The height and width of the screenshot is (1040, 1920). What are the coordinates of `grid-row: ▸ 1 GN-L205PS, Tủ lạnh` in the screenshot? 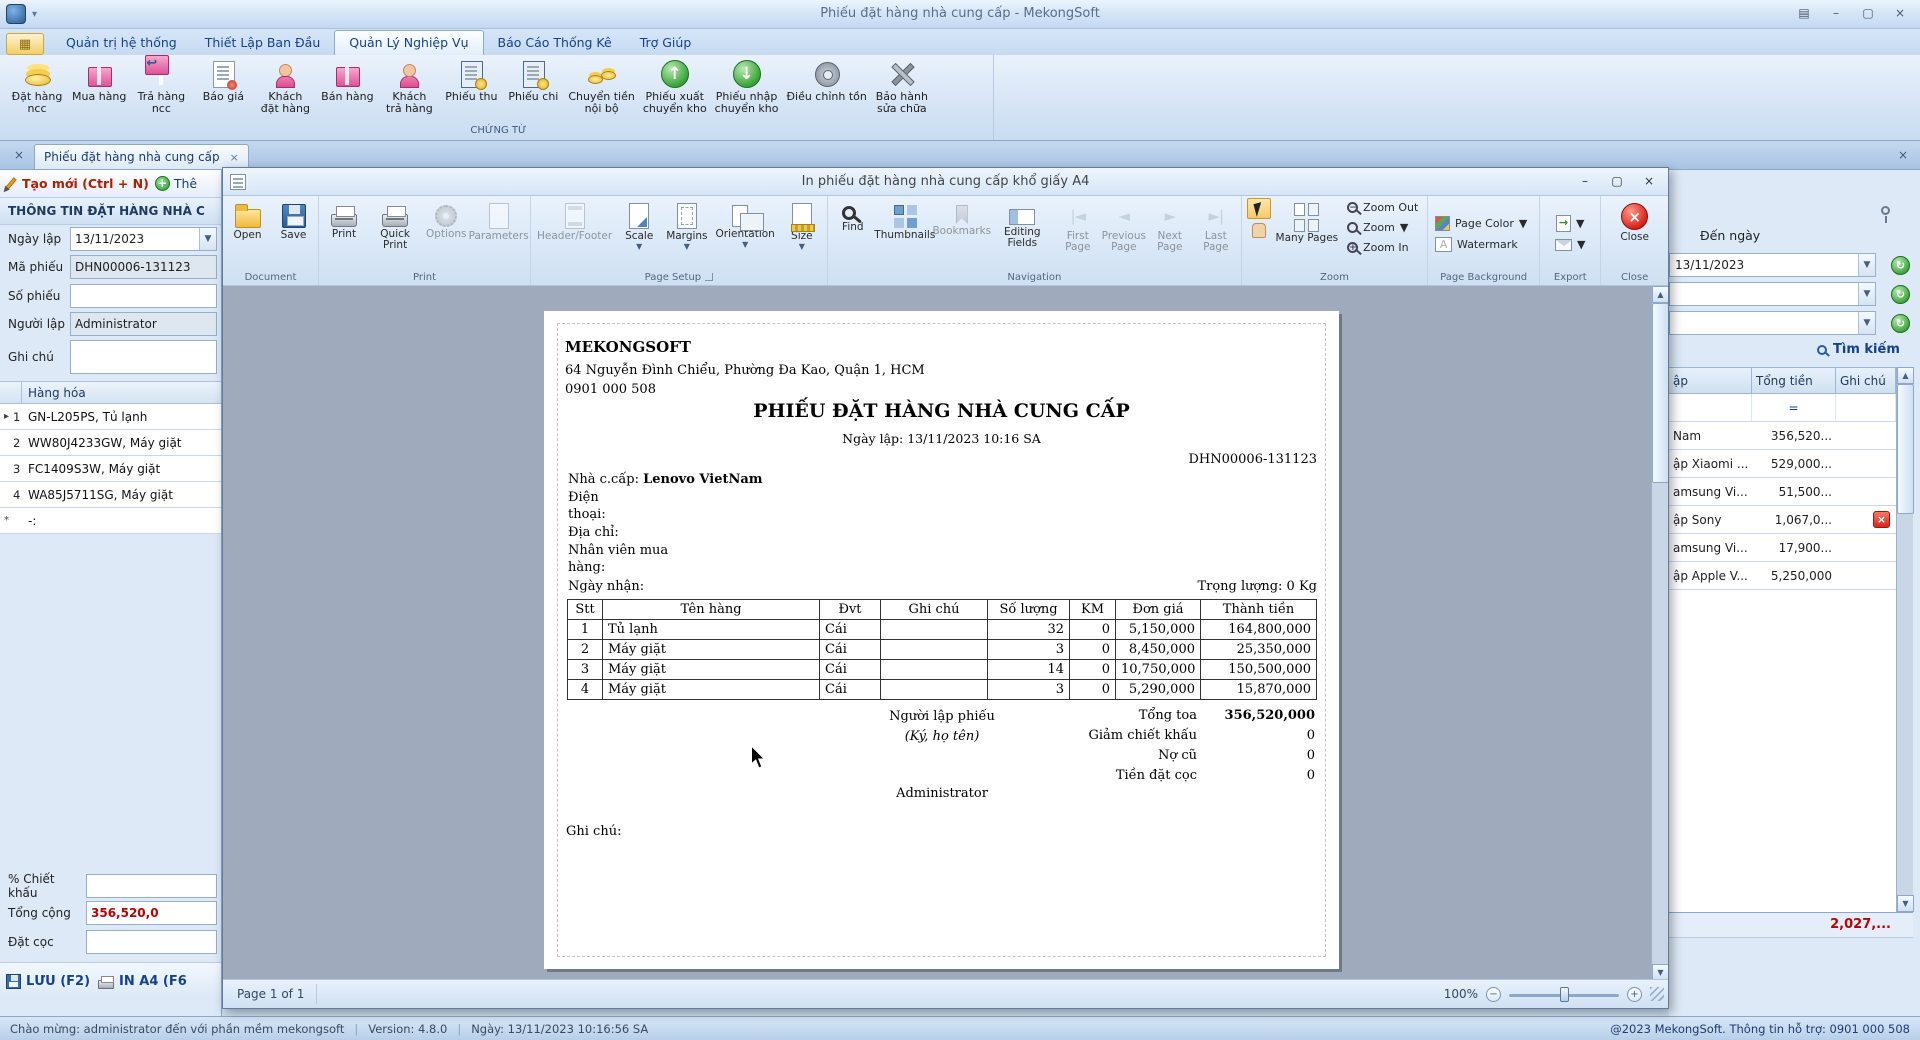 It's located at (110, 417).